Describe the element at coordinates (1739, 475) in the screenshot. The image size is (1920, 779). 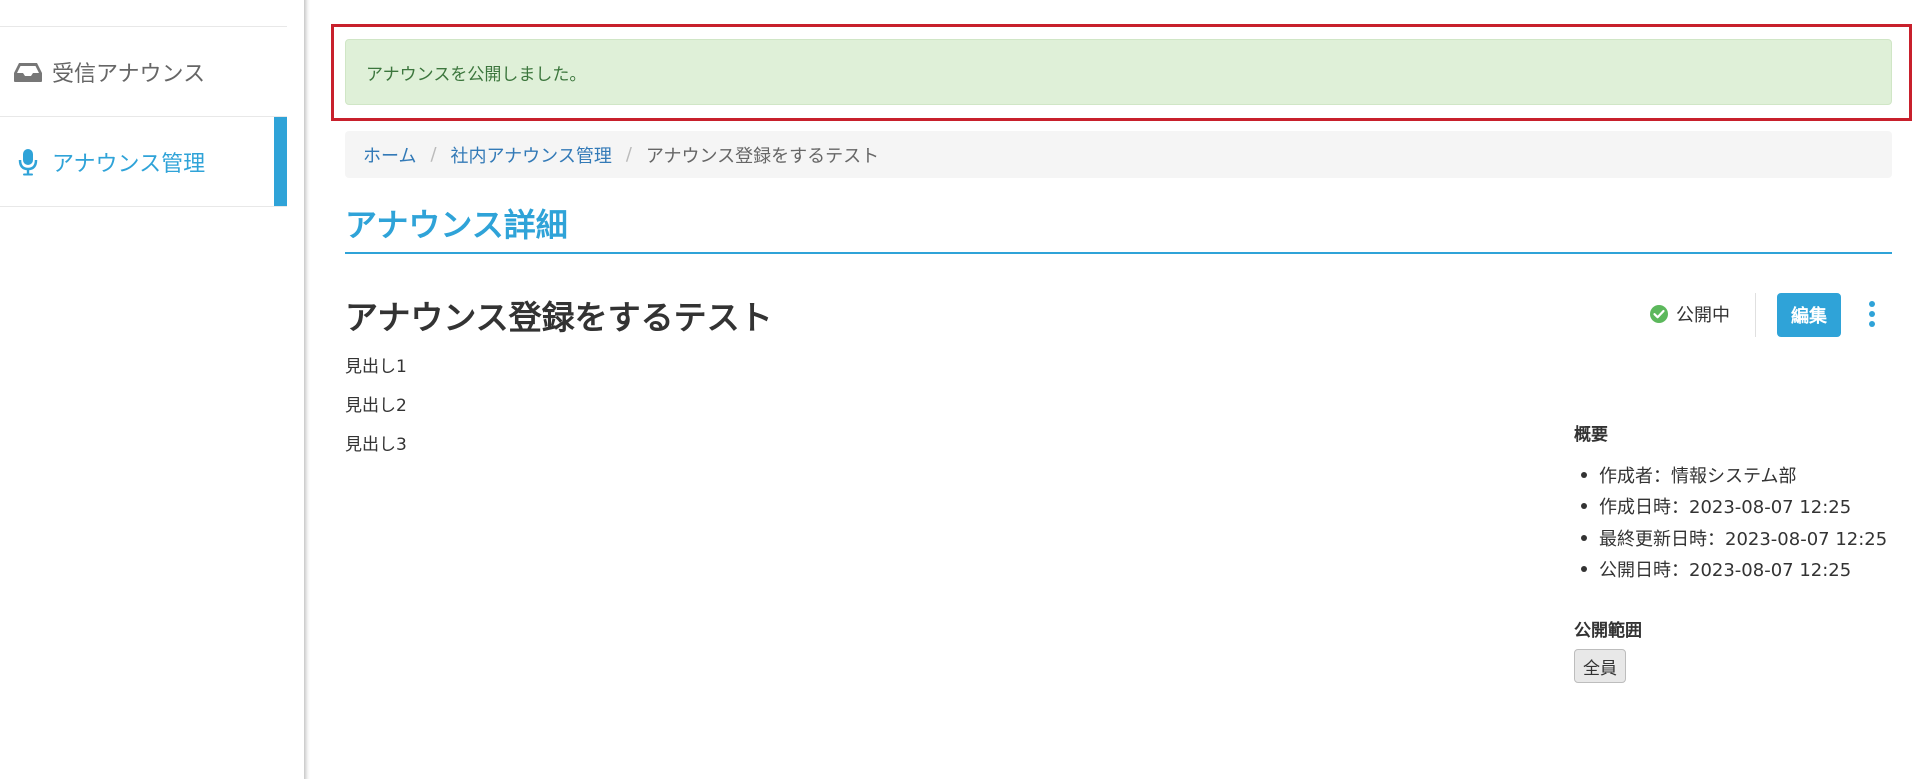
I see `summary-author: 作成者：情報システム部` at that location.